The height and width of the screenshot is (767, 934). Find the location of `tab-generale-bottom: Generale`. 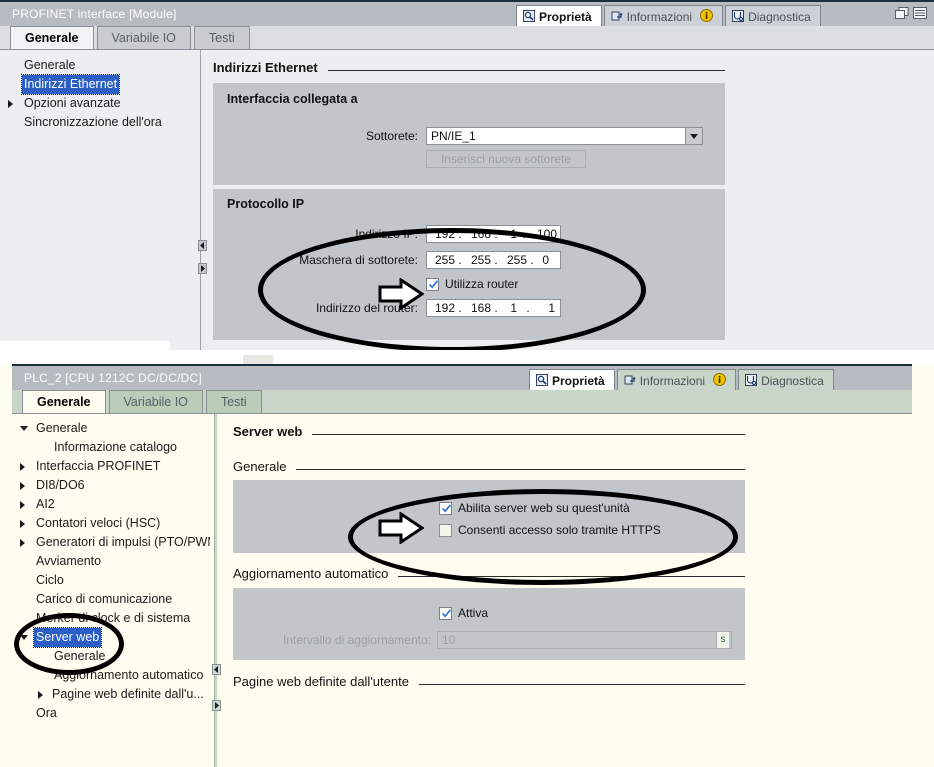

tab-generale-bottom: Generale is located at coordinates (64, 401).